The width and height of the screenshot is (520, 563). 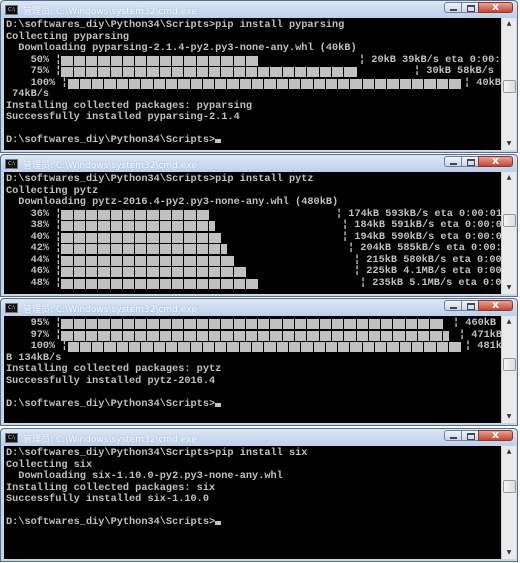 What do you see at coordinates (11, 164) in the screenshot?
I see `cmd-icon: C:\` at bounding box center [11, 164].